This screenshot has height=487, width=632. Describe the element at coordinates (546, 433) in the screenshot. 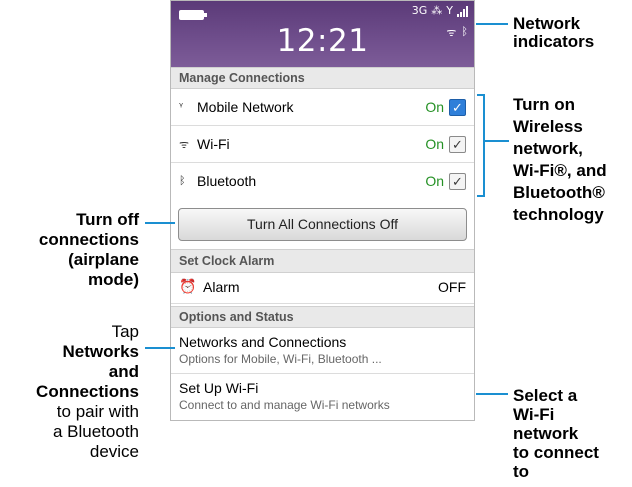

I see `note-line: network` at that location.